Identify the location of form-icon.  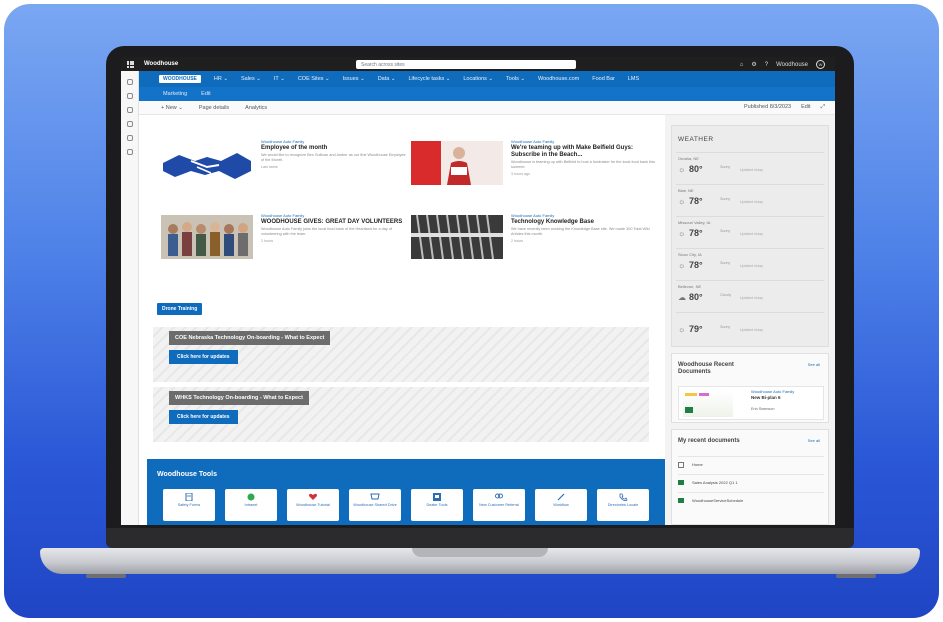
(189, 497).